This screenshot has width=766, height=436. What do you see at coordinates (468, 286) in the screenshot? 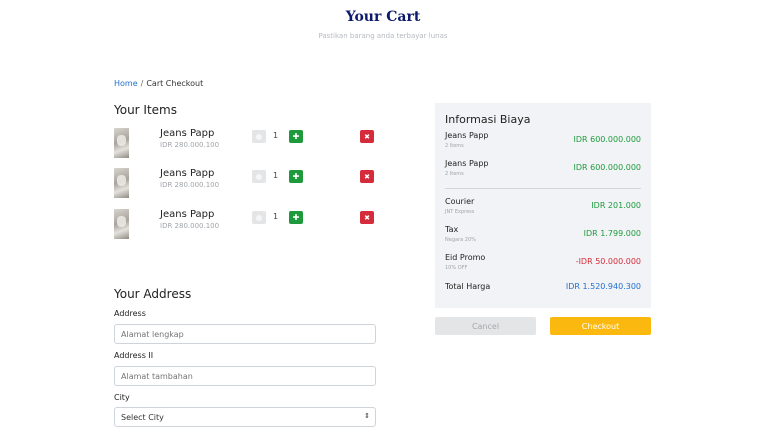
I see `total-label: Total Harga` at bounding box center [468, 286].